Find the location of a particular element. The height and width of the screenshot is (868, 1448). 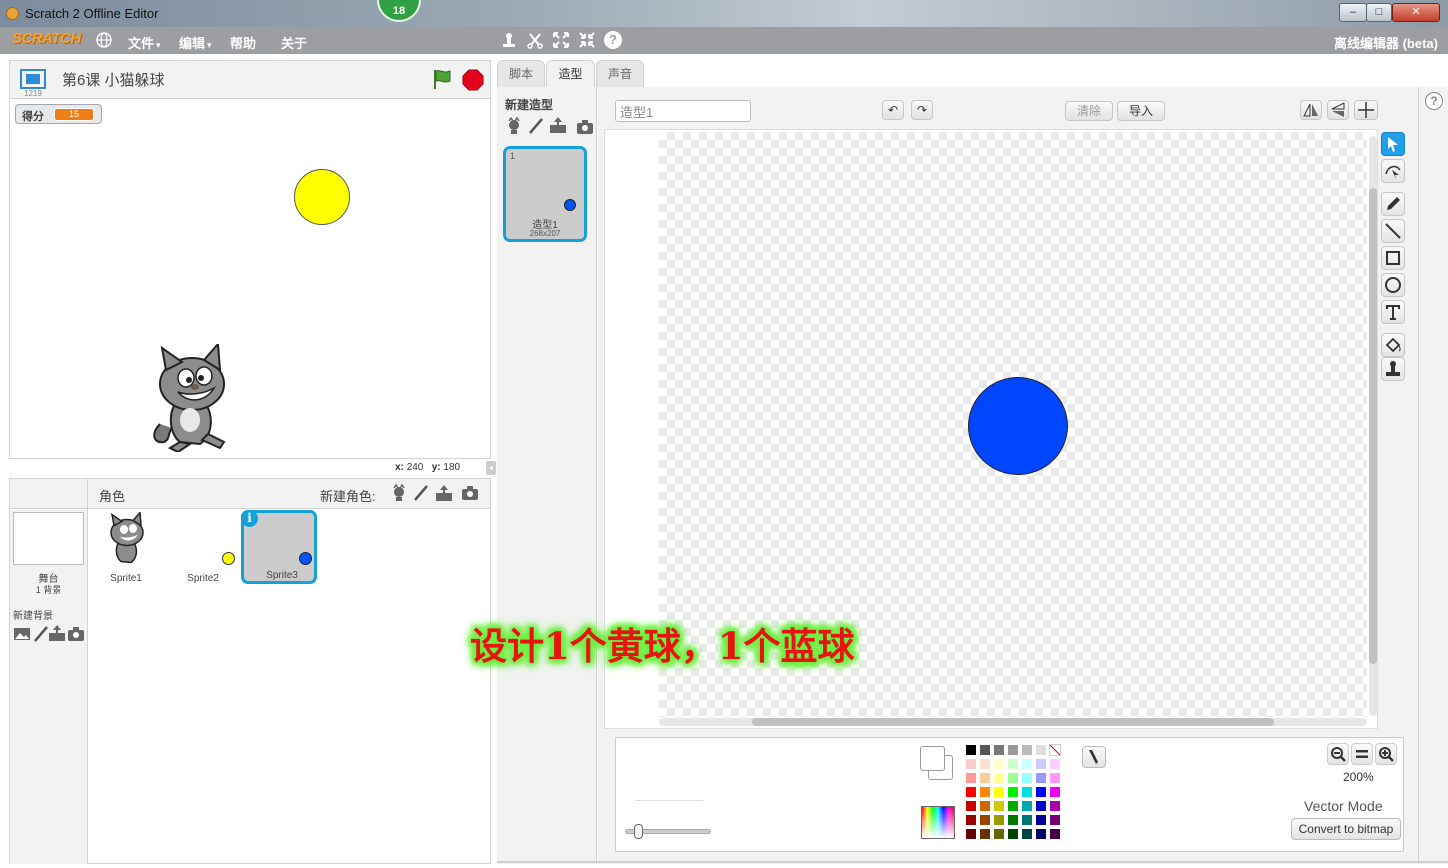

grow-icon is located at coordinates (561, 40).